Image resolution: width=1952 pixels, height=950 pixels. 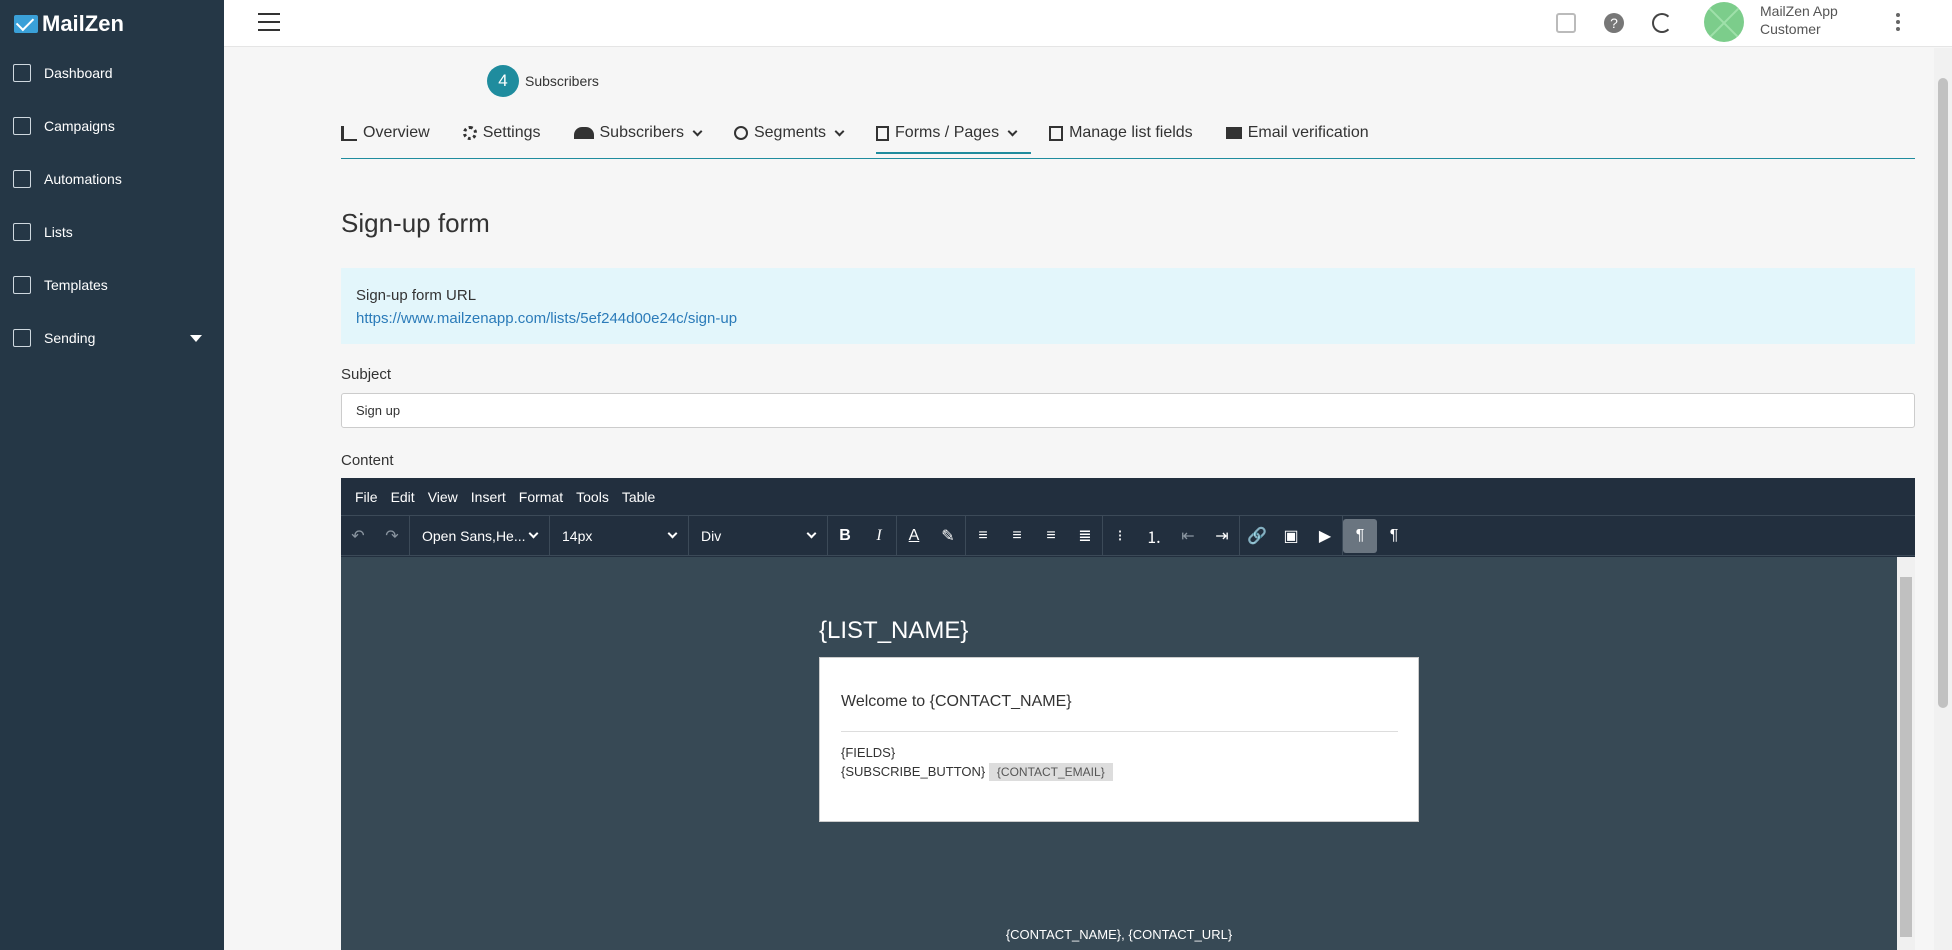 What do you see at coordinates (269, 22) in the screenshot?
I see `menu-toggle-icon` at bounding box center [269, 22].